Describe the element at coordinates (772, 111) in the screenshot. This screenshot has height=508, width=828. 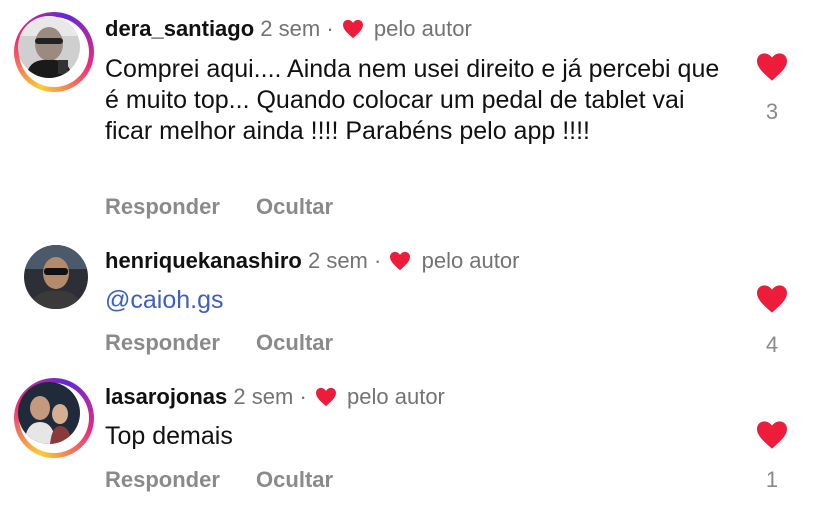
I see `like-count: 3` at that location.